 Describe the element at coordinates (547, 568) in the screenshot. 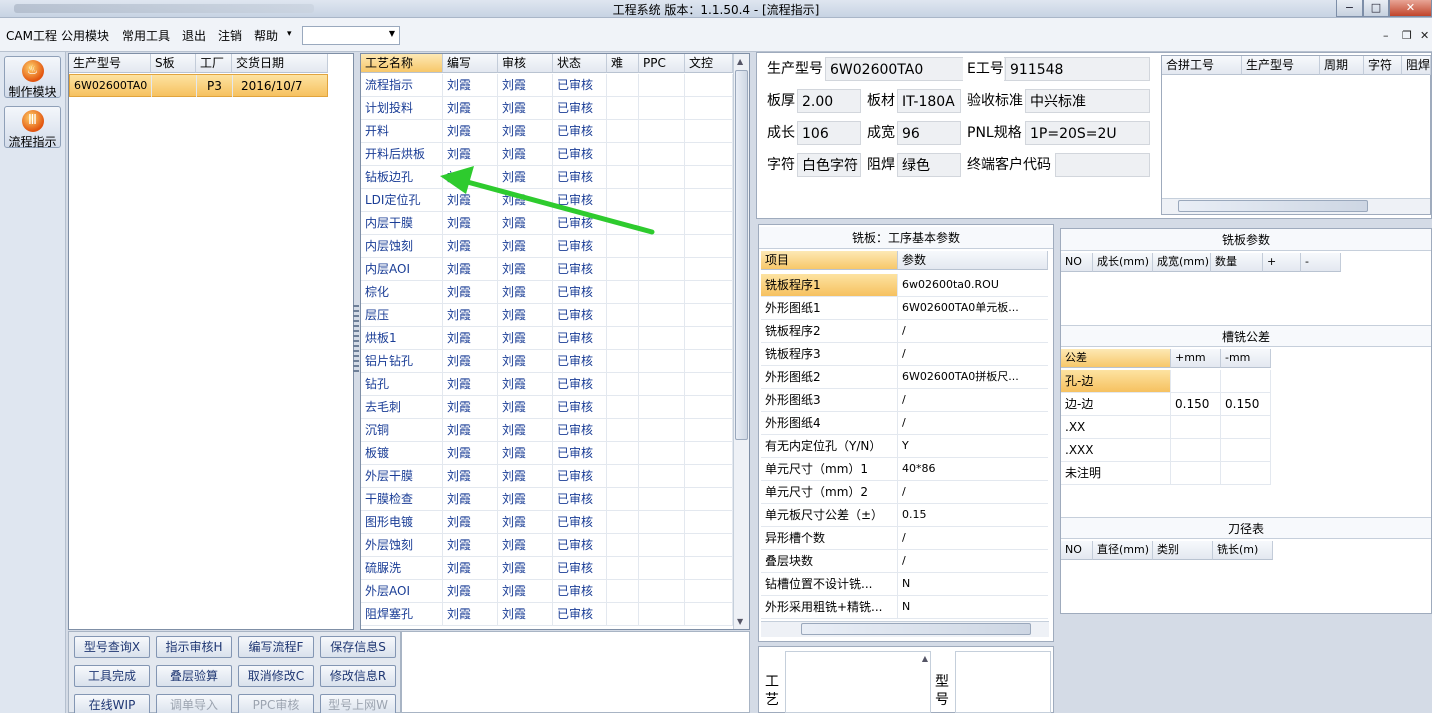

I see `table-row: 硫脲洗 刘霞 刘霞 已审核` at that location.